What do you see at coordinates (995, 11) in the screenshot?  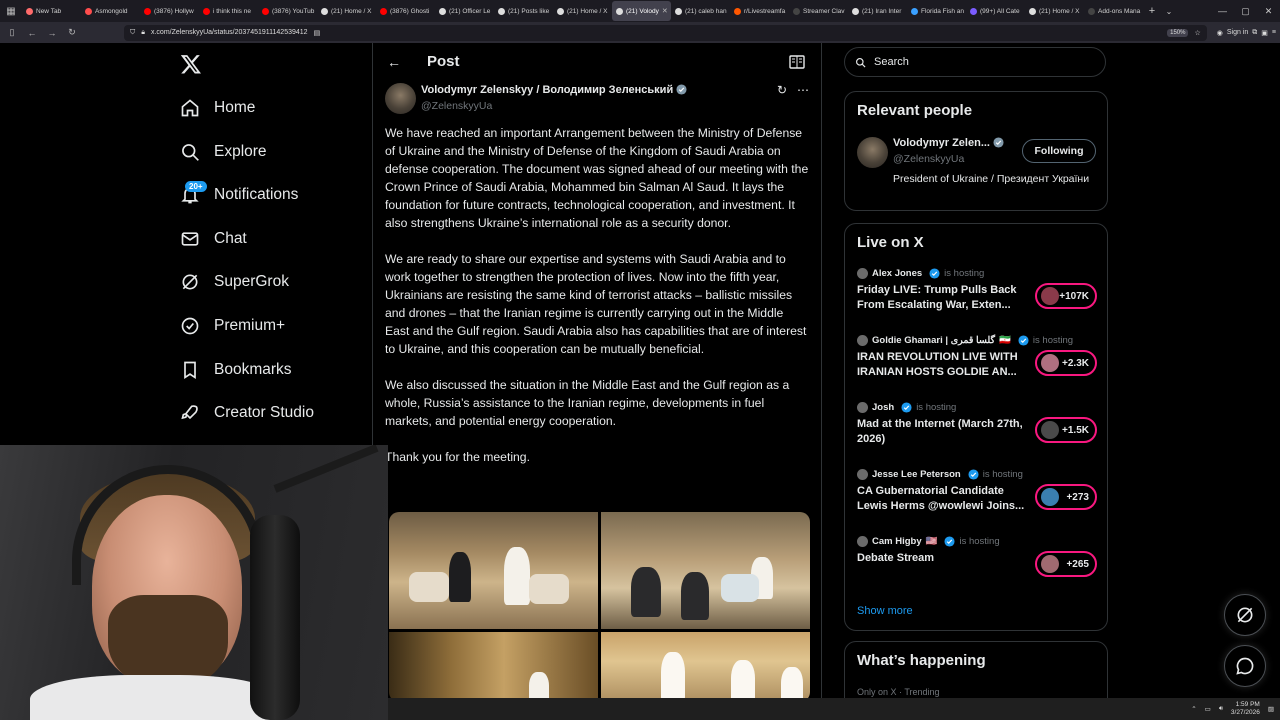 I see `browser-tab: (99+) All Cate` at bounding box center [995, 11].